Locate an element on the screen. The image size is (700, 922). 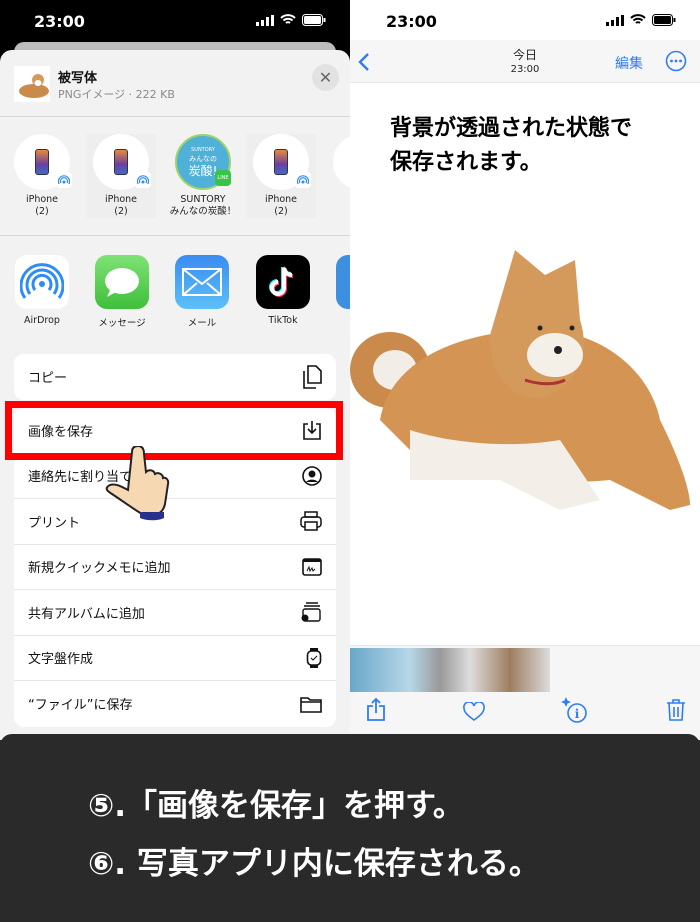
person-iphone-2: iPhone (2) is located at coordinates (121, 176).